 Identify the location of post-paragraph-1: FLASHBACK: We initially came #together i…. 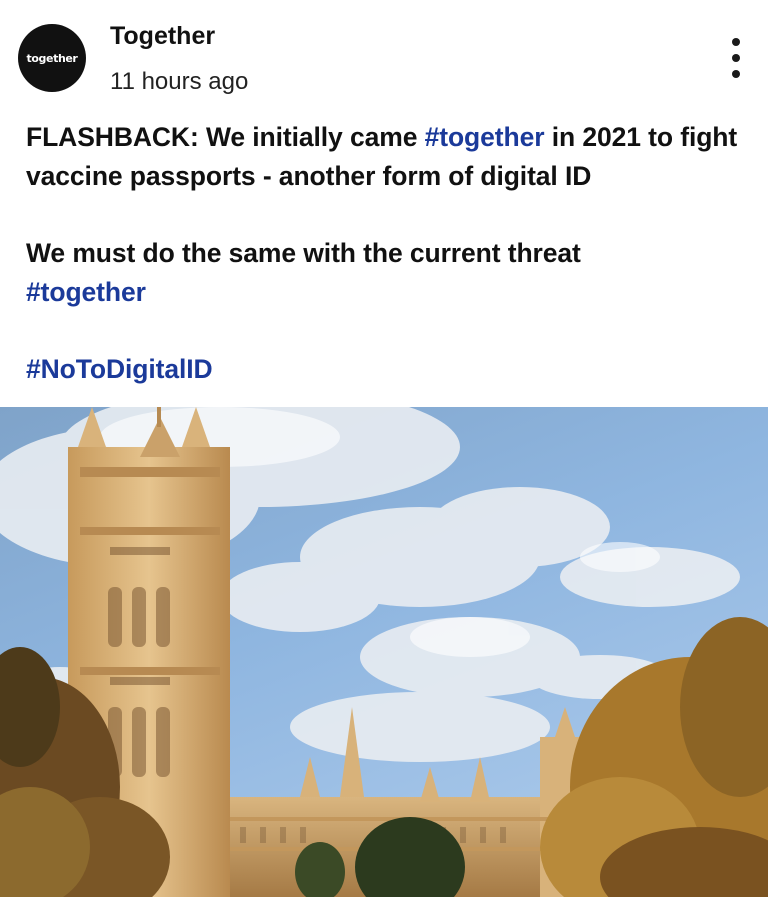
(386, 157).